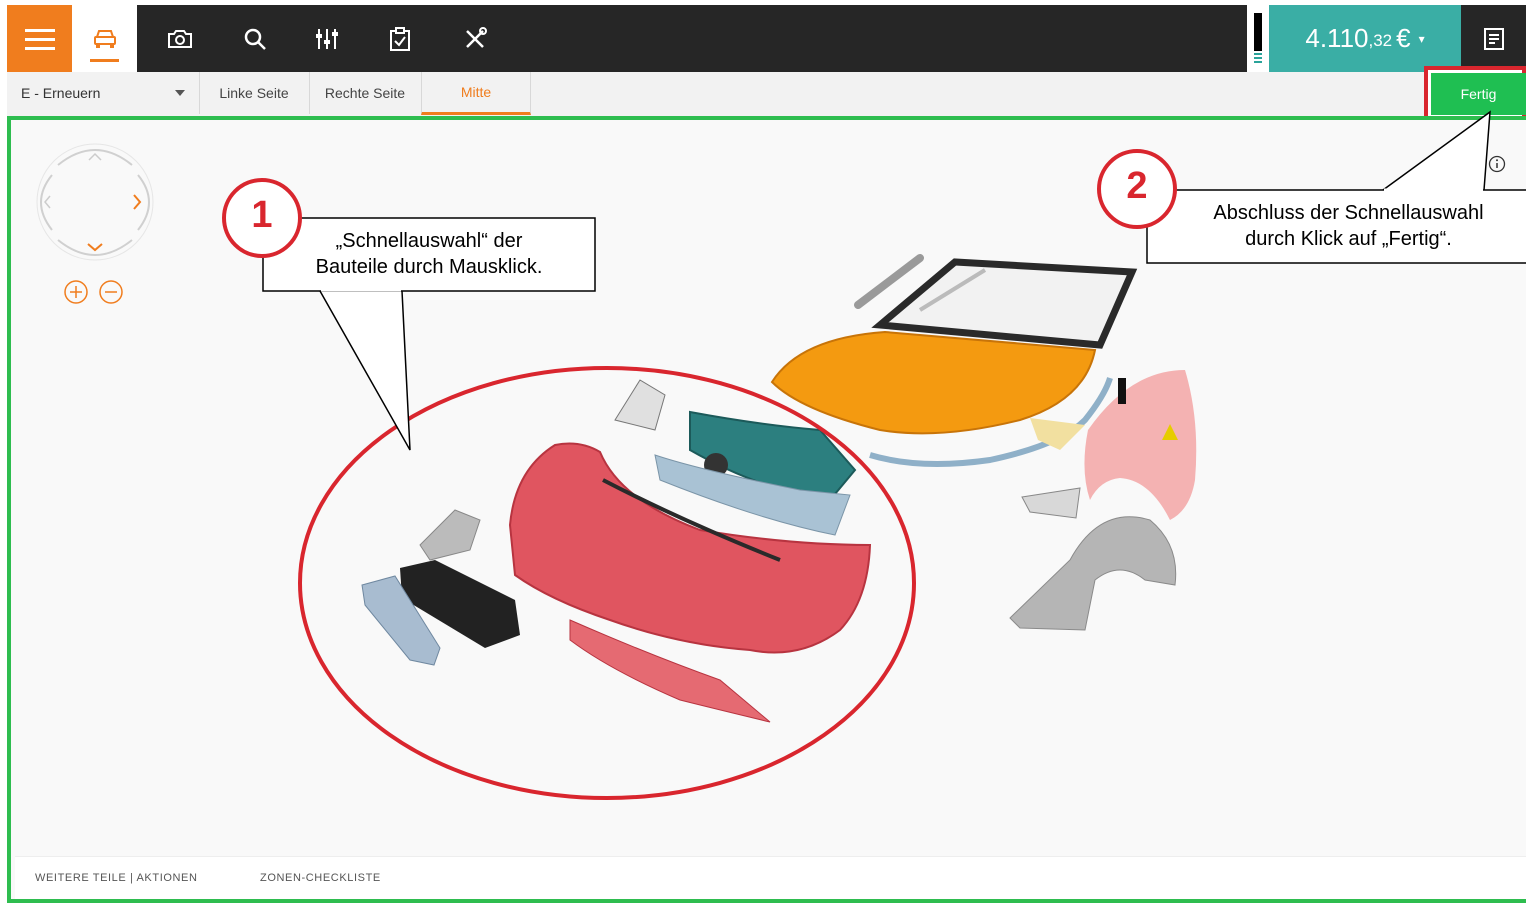 The image size is (1526, 903). Describe the element at coordinates (111, 292) in the screenshot. I see `zoom-out-icon` at that location.